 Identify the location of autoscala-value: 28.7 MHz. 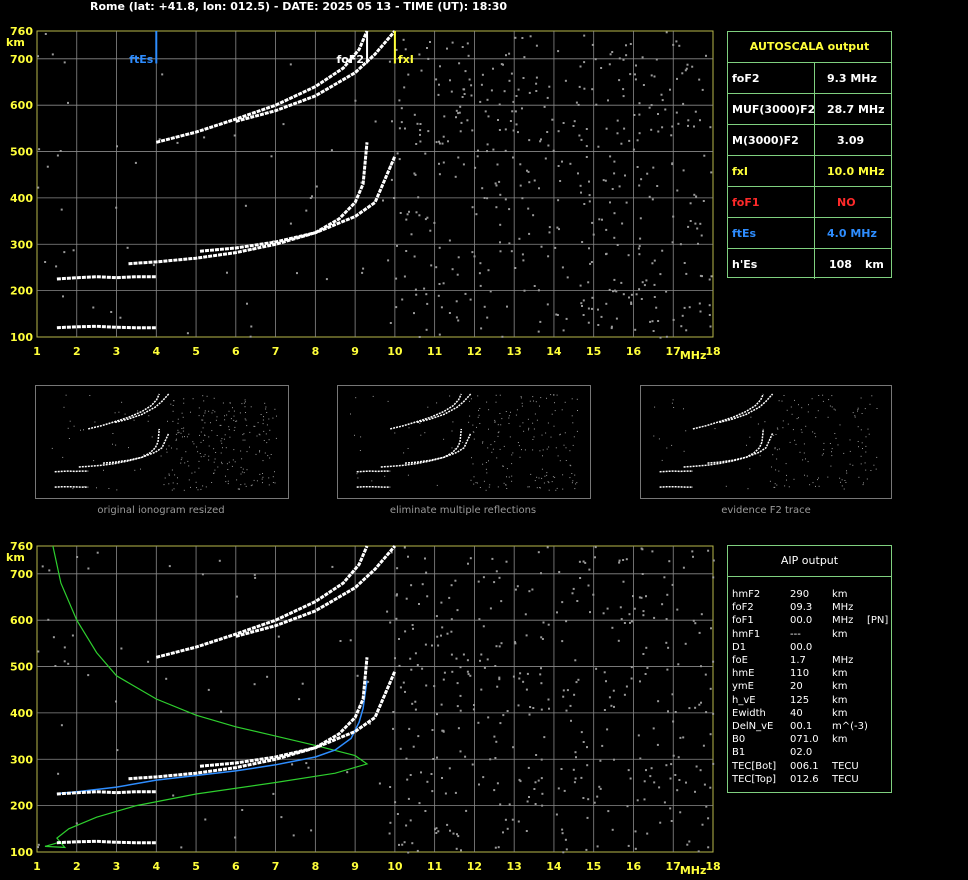
(856, 109).